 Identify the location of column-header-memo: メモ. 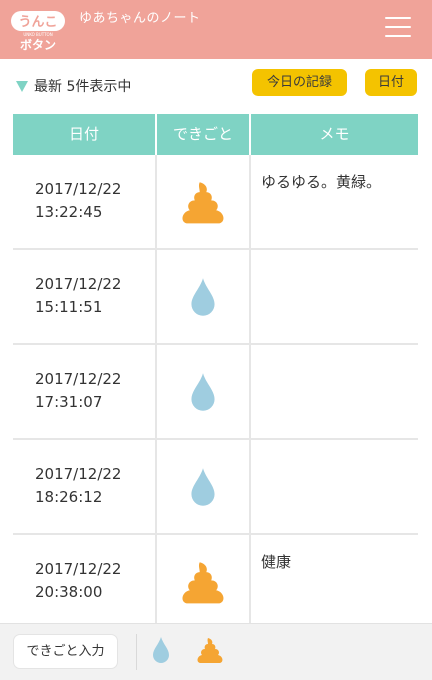
(334, 134).